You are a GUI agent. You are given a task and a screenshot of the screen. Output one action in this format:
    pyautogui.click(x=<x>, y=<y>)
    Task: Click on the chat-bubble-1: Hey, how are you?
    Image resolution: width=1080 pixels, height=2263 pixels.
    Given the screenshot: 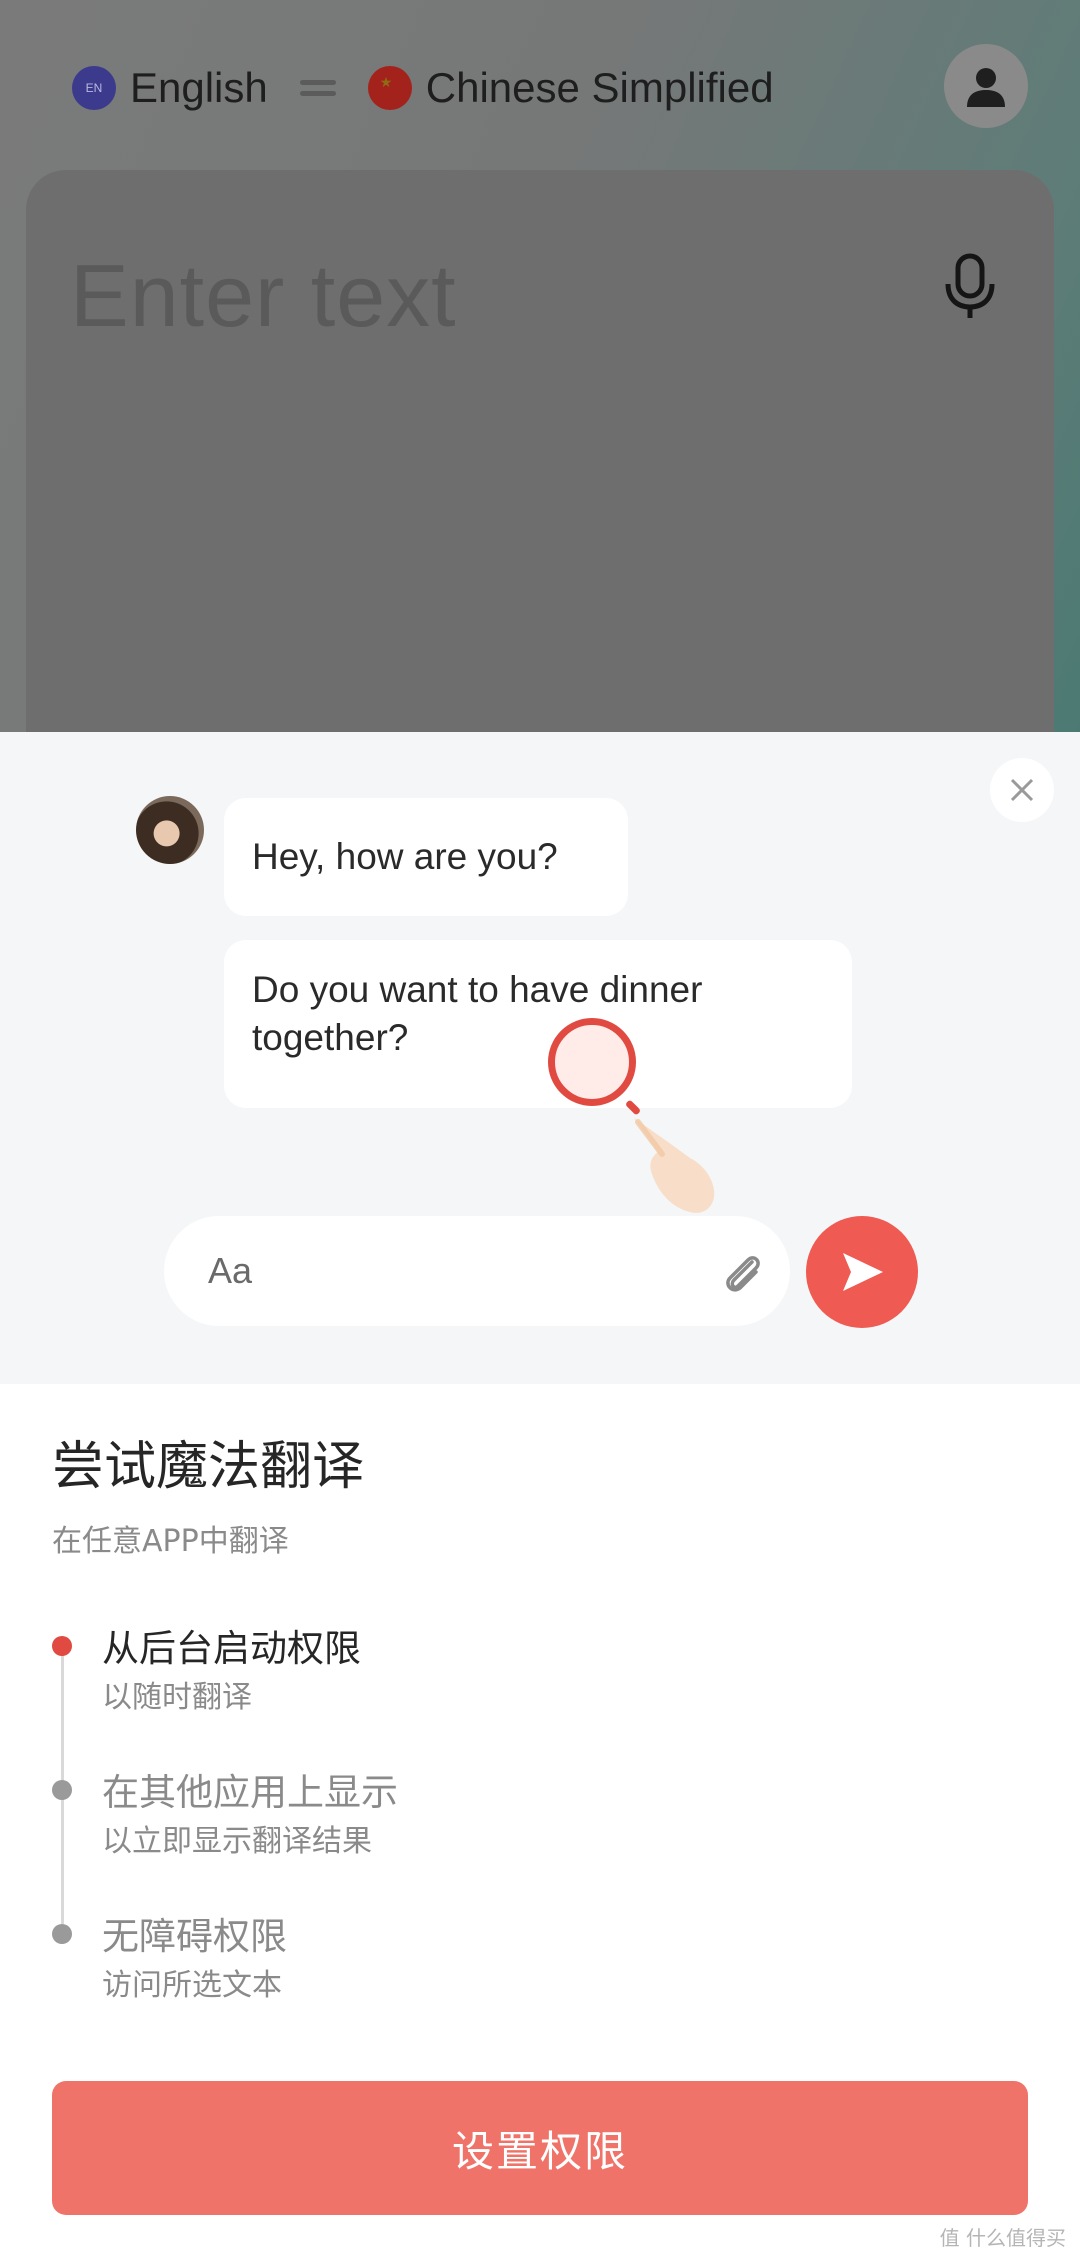 What is the action you would take?
    pyautogui.click(x=426, y=857)
    